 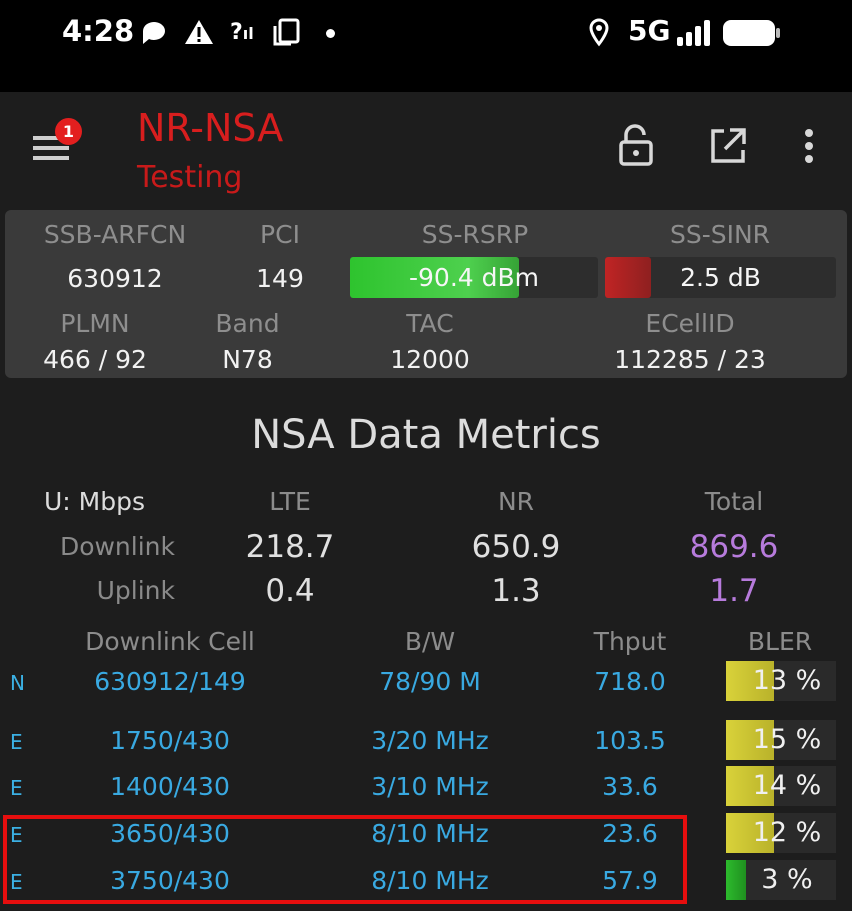 What do you see at coordinates (630, 681) in the screenshot?
I see `cell-thput: 718.0` at bounding box center [630, 681].